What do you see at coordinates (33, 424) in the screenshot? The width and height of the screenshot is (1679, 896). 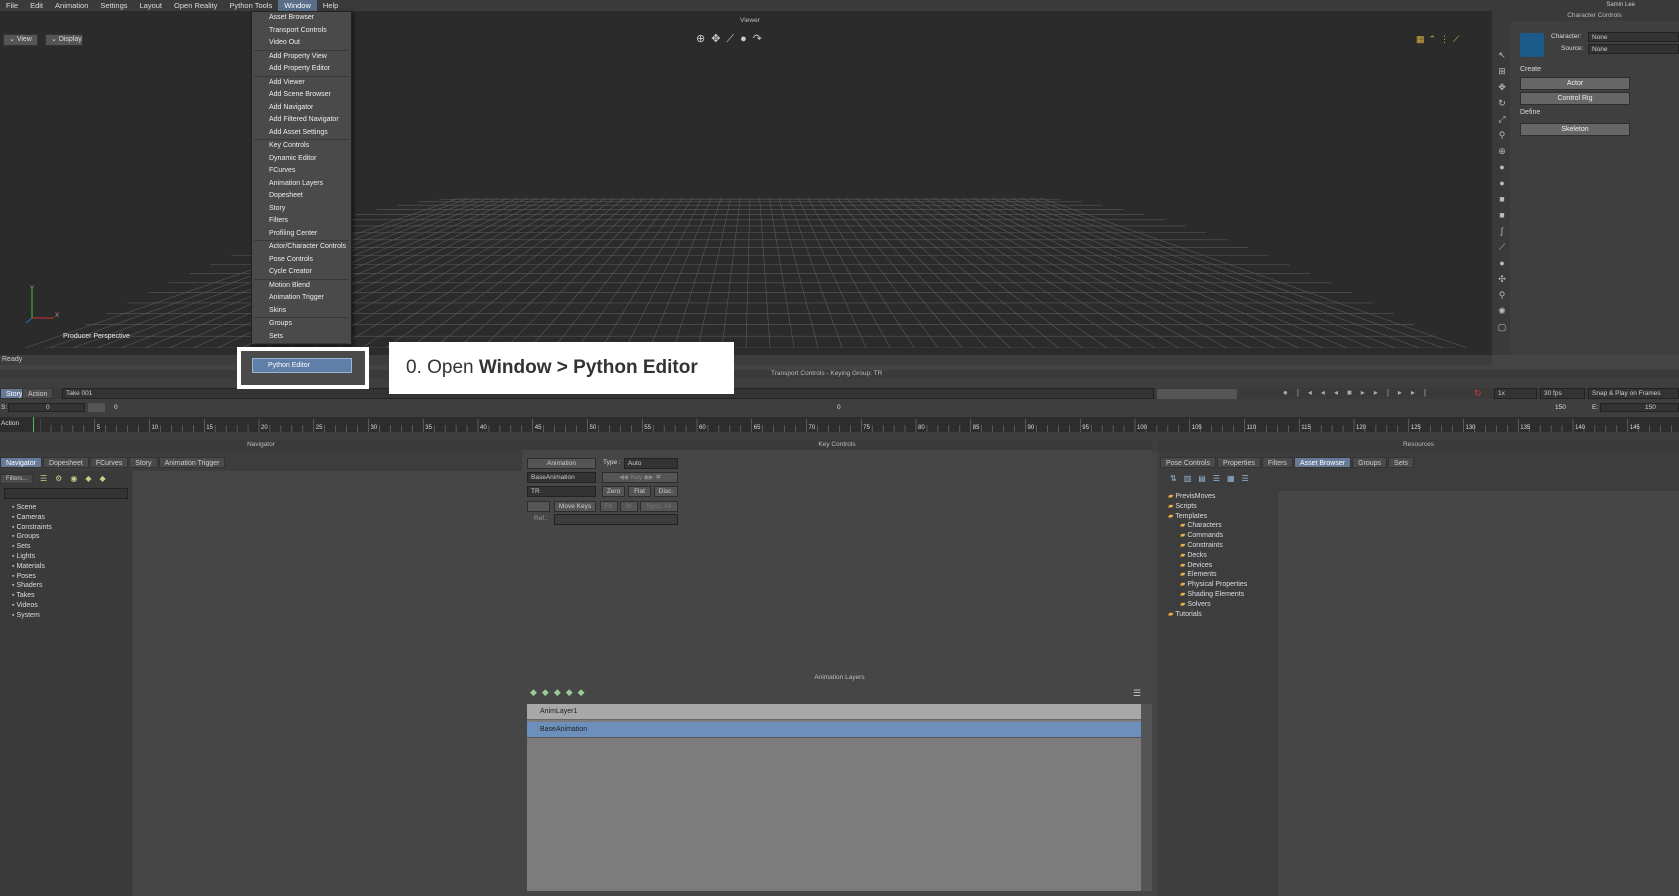 I see `timeline-cursor` at bounding box center [33, 424].